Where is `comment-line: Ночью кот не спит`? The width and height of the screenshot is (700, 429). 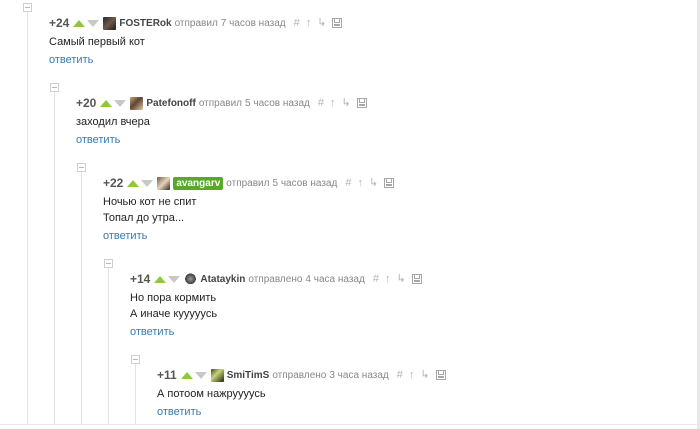 comment-line: Ночью кот не спит is located at coordinates (150, 202).